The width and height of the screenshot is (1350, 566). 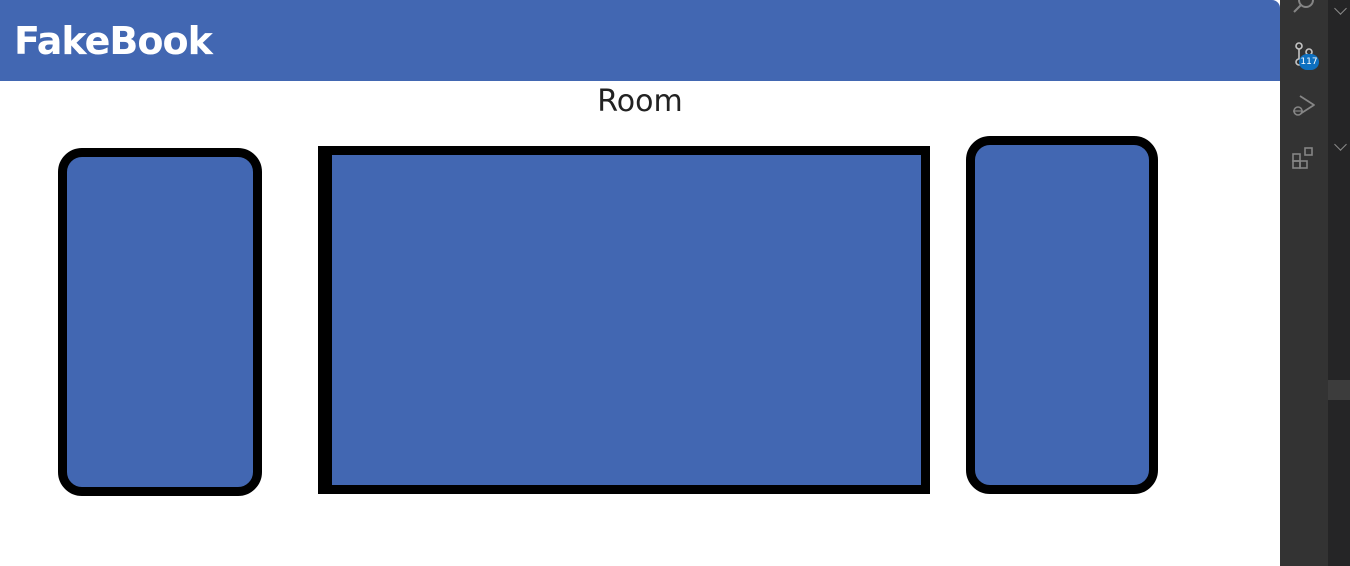 What do you see at coordinates (640, 101) in the screenshot?
I see `room-title: Room` at bounding box center [640, 101].